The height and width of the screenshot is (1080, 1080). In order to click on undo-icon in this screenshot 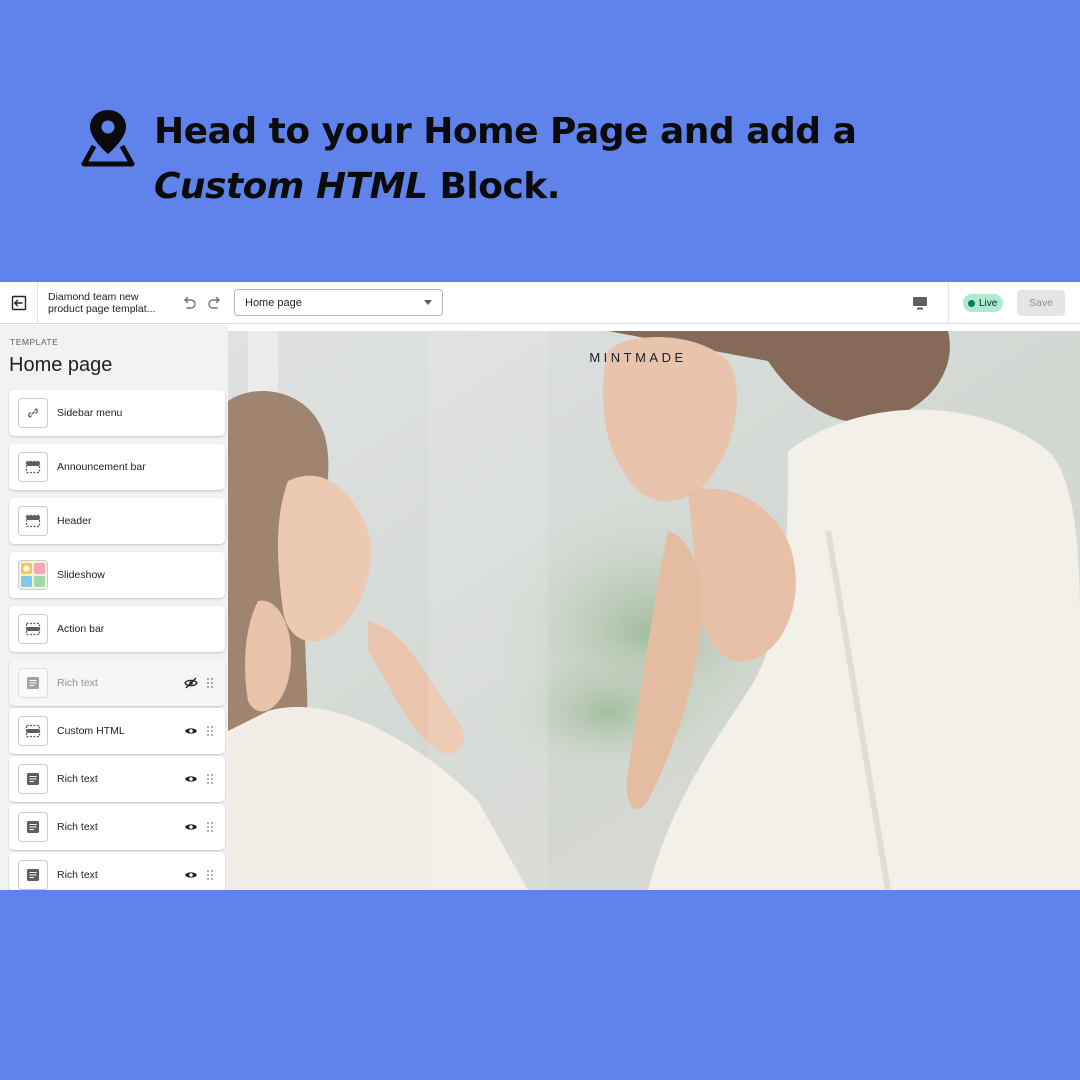, I will do `click(189, 303)`.